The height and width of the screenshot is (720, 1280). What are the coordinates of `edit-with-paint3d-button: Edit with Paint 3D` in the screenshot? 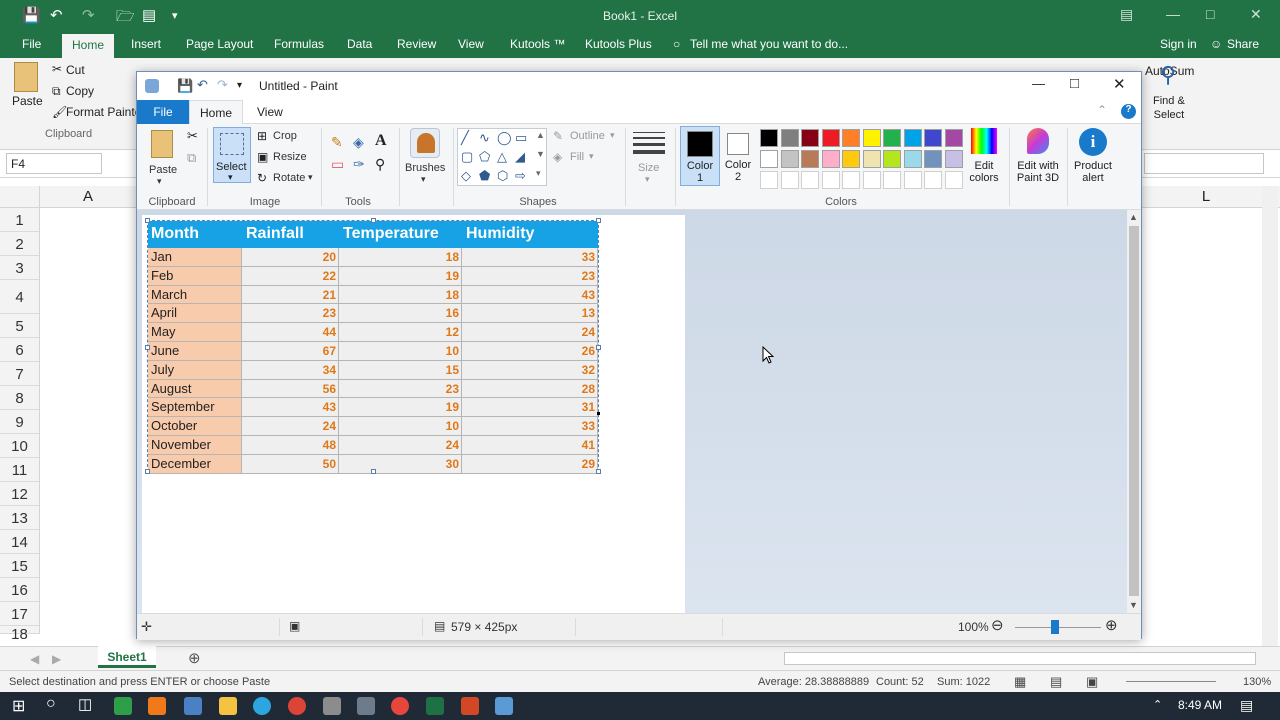 It's located at (1038, 172).